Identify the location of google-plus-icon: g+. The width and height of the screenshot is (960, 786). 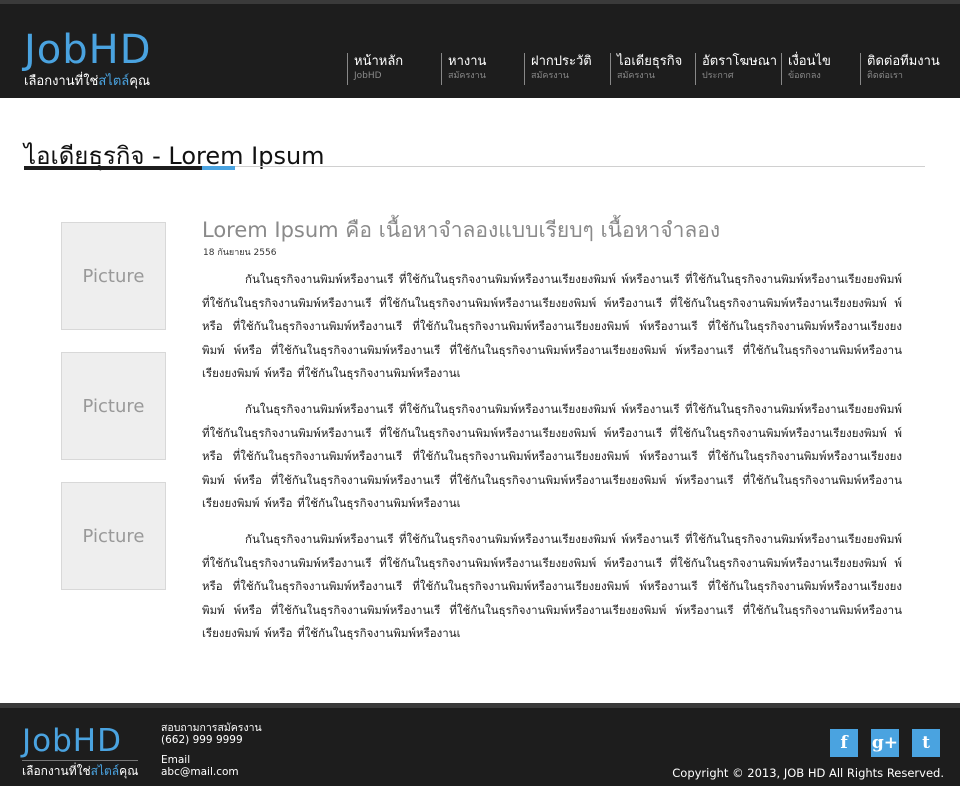
(885, 743).